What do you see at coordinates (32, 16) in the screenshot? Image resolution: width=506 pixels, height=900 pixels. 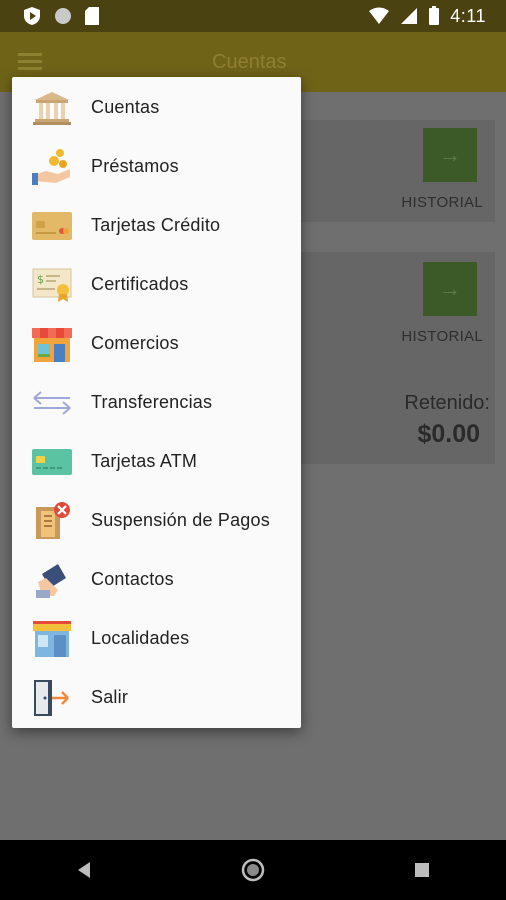 I see `play-protect-icon` at bounding box center [32, 16].